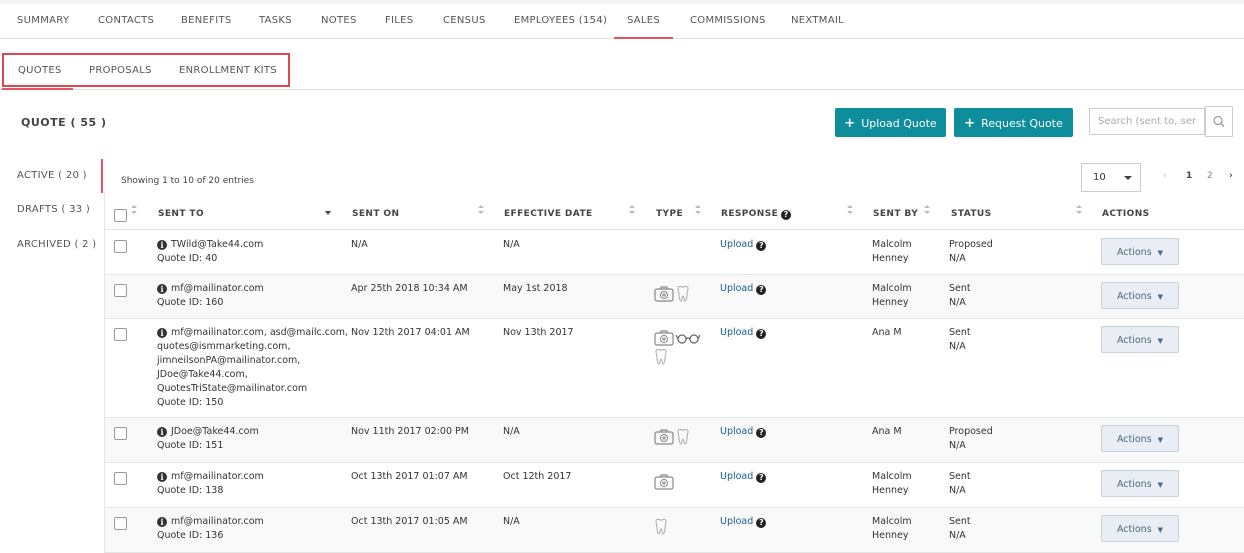 This screenshot has width=1244, height=553. What do you see at coordinates (52, 175) in the screenshot?
I see `sidebar-item-active: ACTIVE ( 20 )` at bounding box center [52, 175].